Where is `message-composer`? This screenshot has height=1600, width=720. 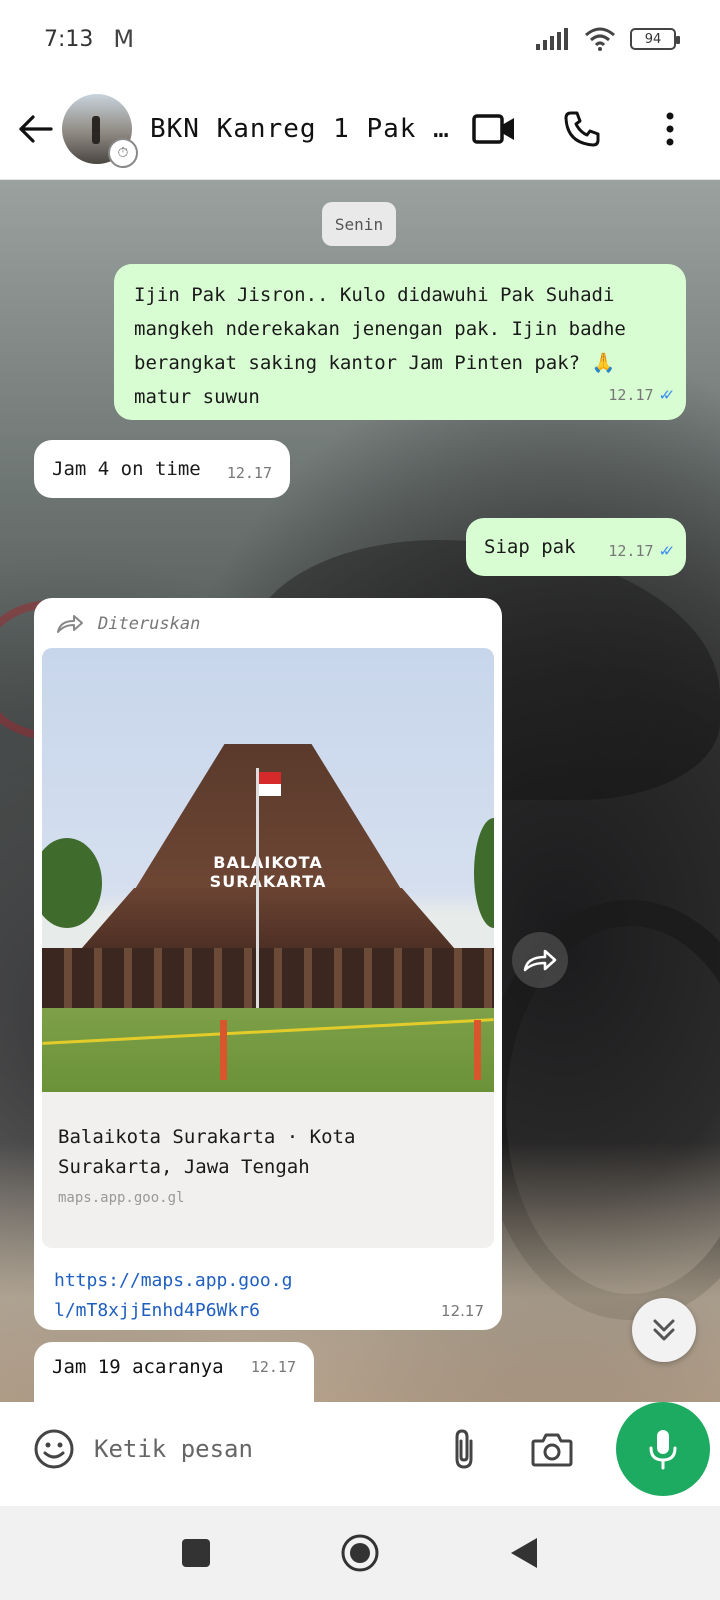
message-composer is located at coordinates (308, 1449).